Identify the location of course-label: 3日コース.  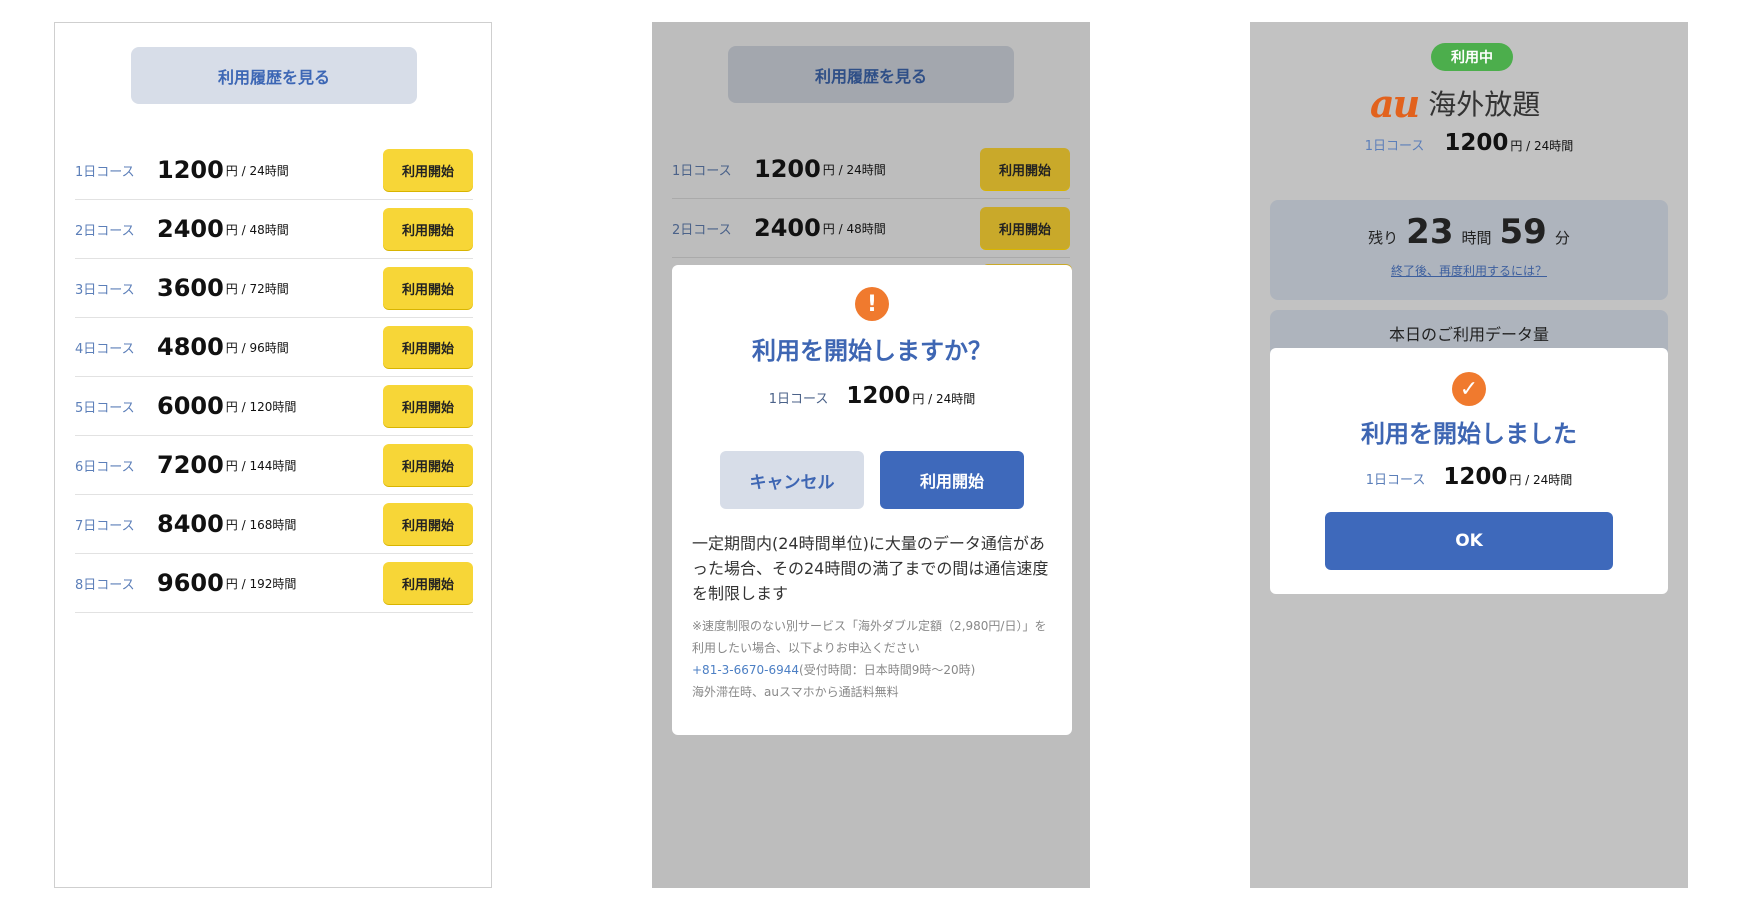
(105, 290).